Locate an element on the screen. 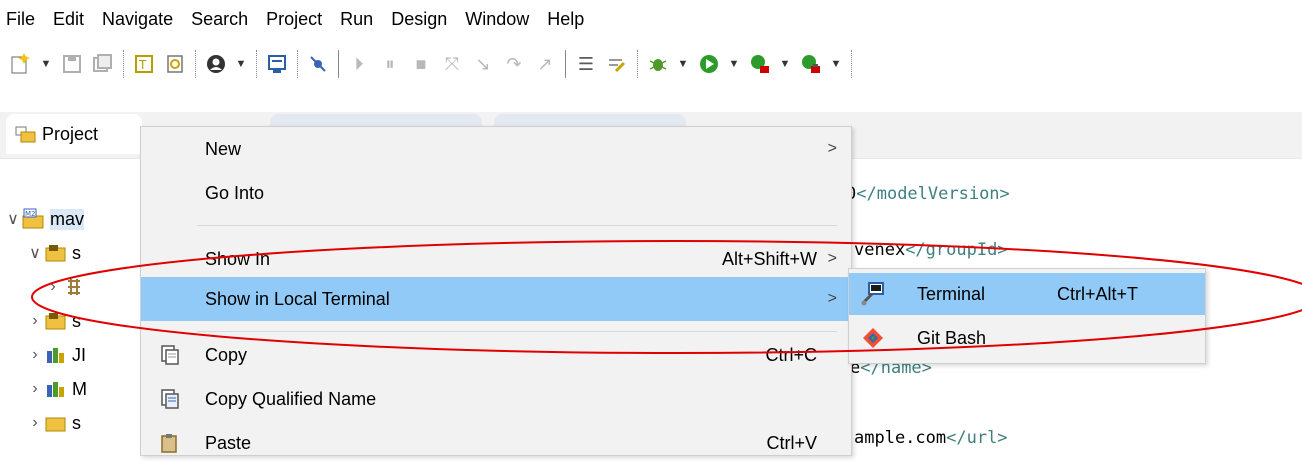  menu-navigate: Navigate is located at coordinates (137, 19).